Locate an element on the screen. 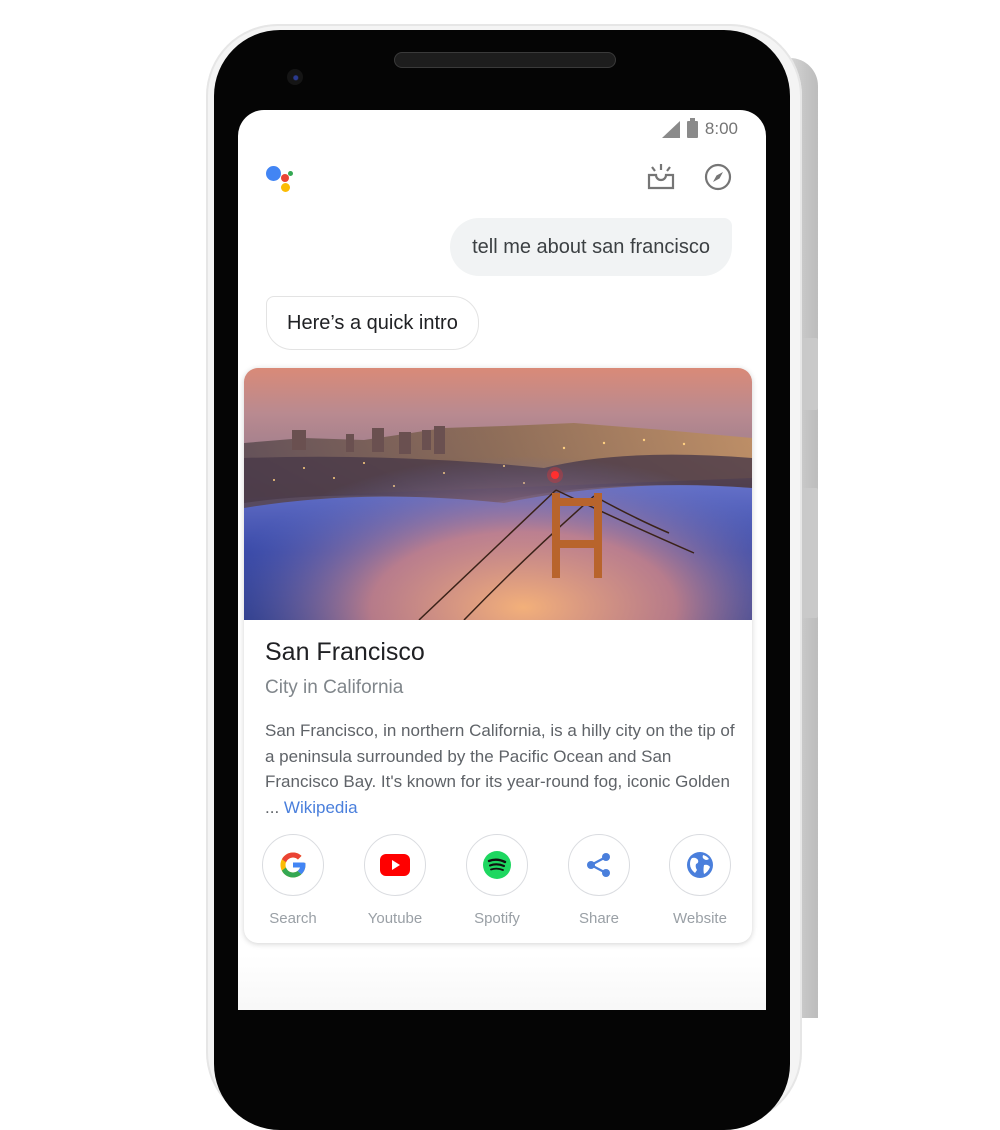 This screenshot has height=1130, width=1000. assistant-reply-text: Here’s a quick intro is located at coordinates (372, 322).